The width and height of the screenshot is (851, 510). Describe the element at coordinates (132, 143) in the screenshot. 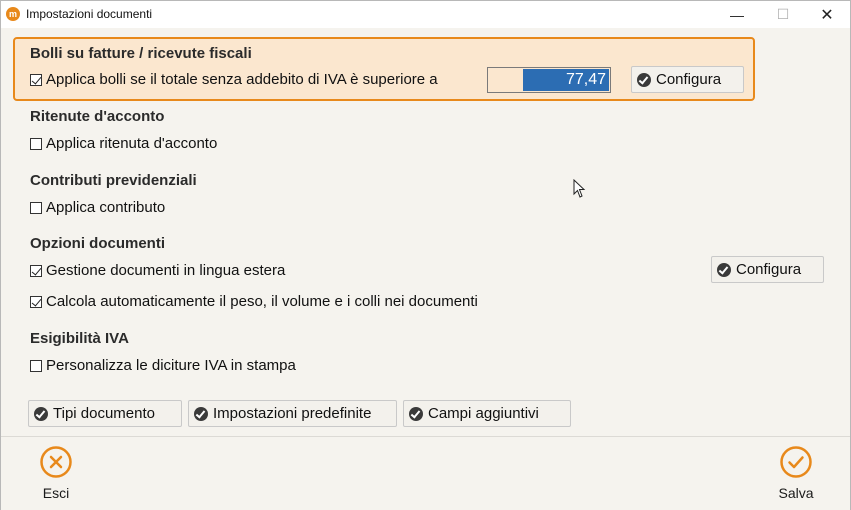

I see `ritenute-checkbox-label: Applica ritenuta d'acconto` at that location.